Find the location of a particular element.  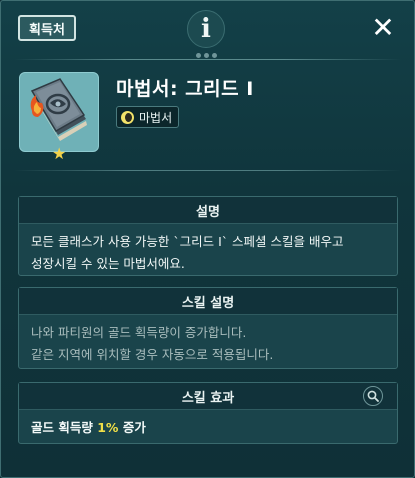

star-icon: ★ is located at coordinates (59, 153).